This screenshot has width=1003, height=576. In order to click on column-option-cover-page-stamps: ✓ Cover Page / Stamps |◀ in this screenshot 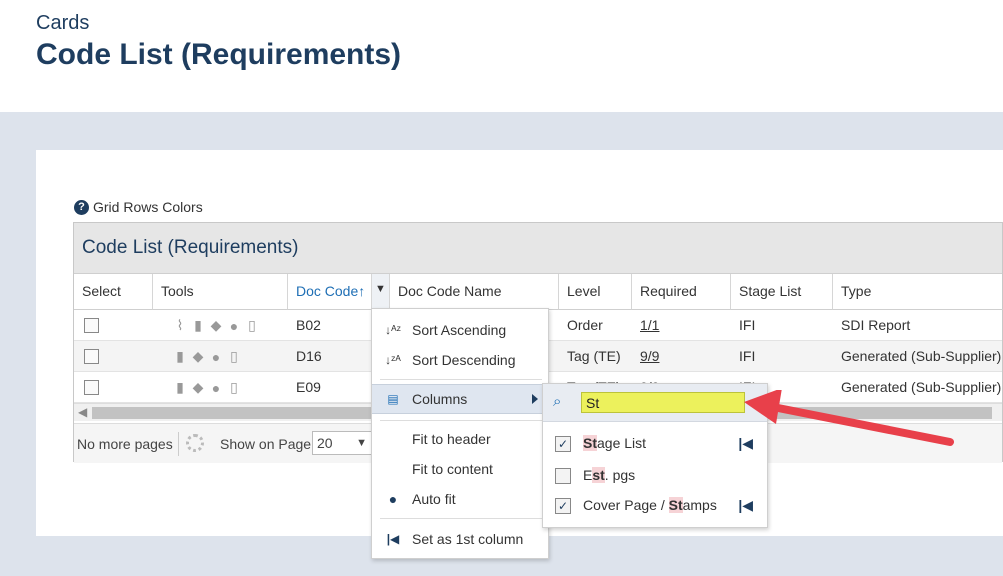, I will do `click(655, 506)`.